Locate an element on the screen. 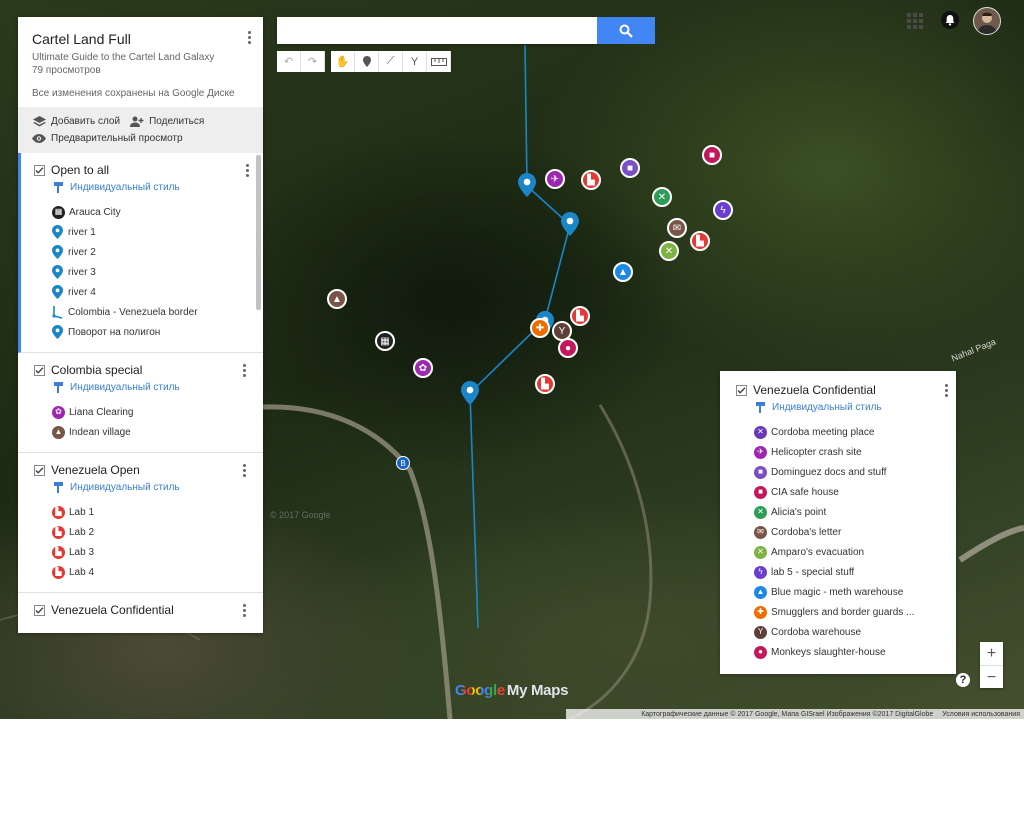 The width and height of the screenshot is (1024, 819). list-item-lab-2: ▙ Lab 2 is located at coordinates (140, 532).